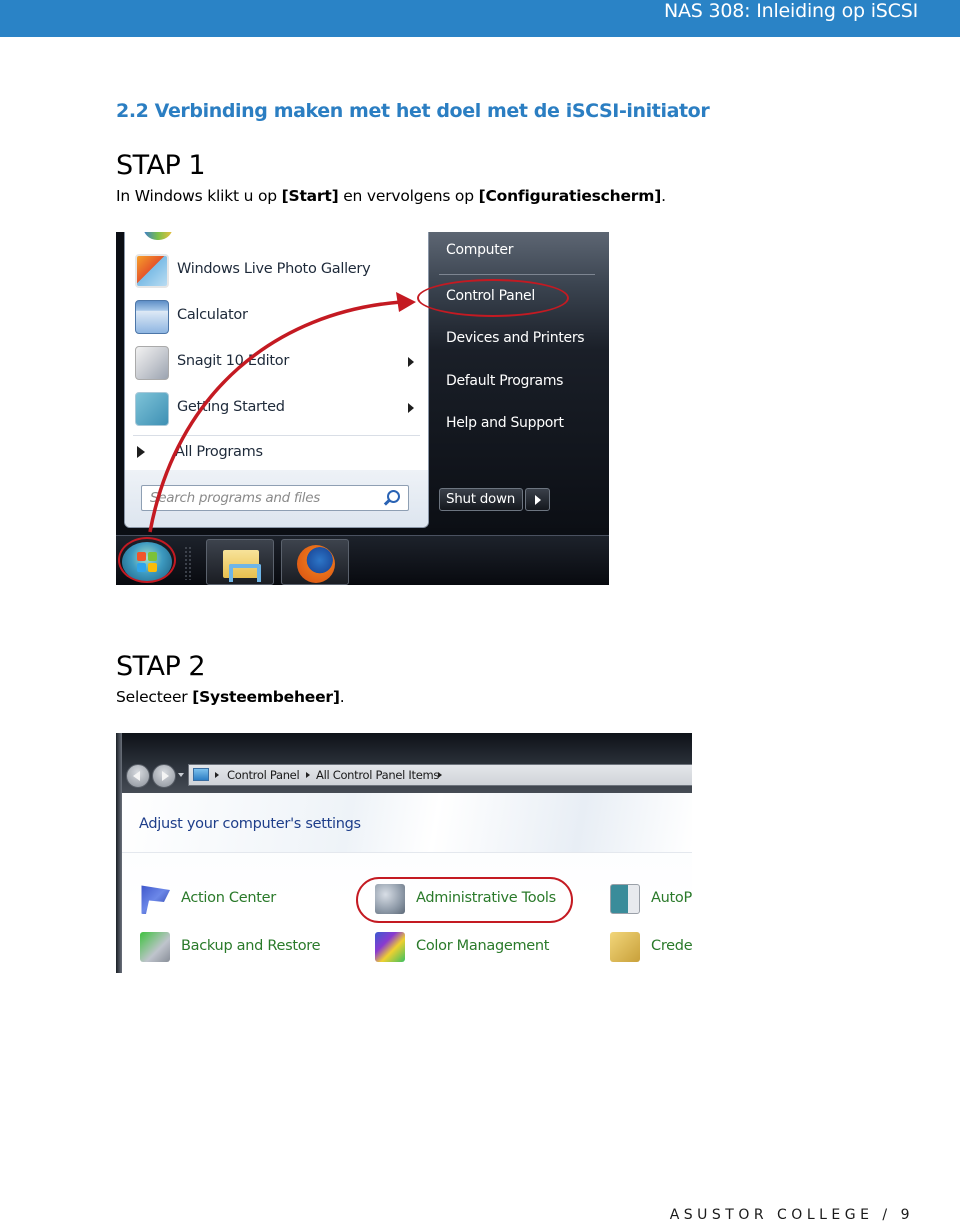 This screenshot has height=1226, width=960. Describe the element at coordinates (138, 776) in the screenshot. I see `back-button` at that location.